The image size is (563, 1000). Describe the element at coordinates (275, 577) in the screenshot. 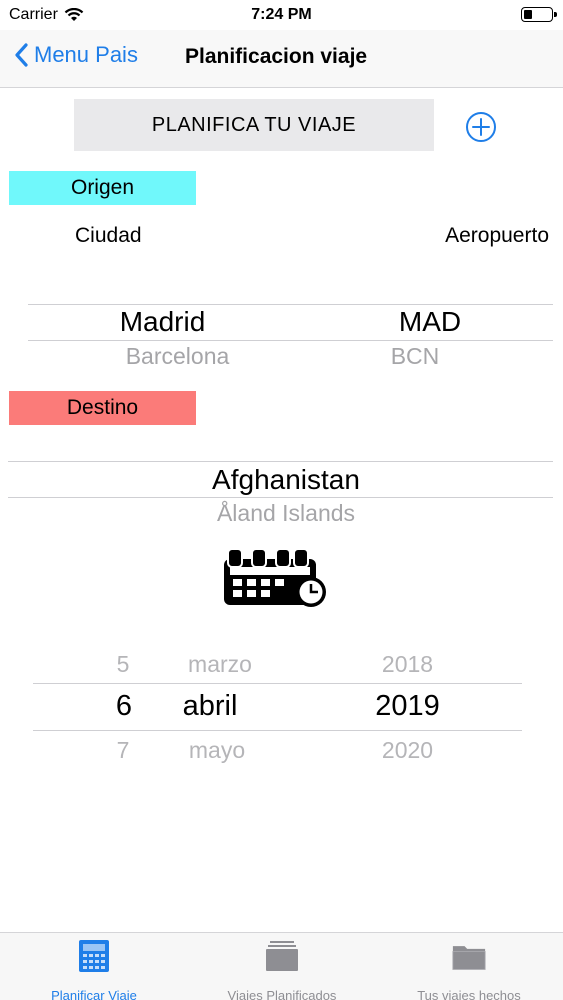

I see `calendar-clock-icon` at that location.